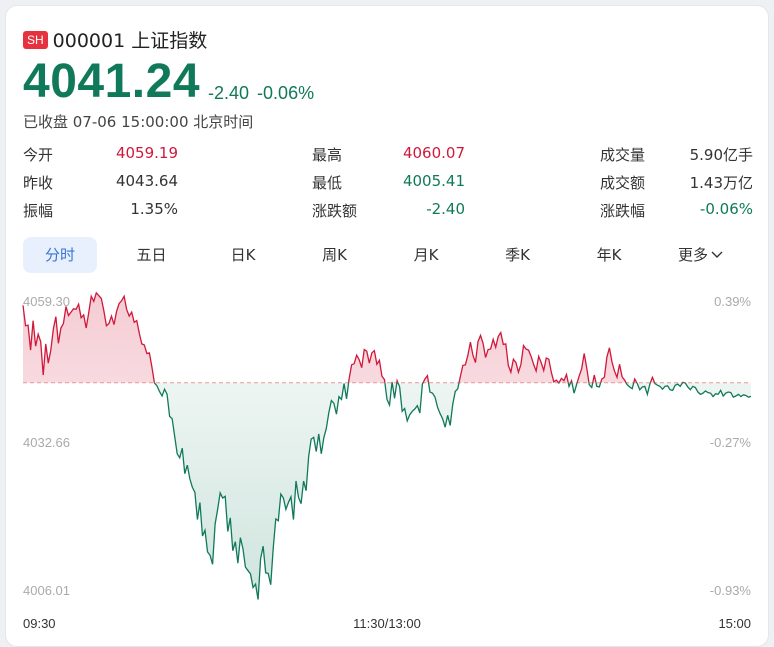 This screenshot has height=647, width=774. Describe the element at coordinates (387, 623) in the screenshot. I see `x-tick-label: 11:30/13:00` at that location.